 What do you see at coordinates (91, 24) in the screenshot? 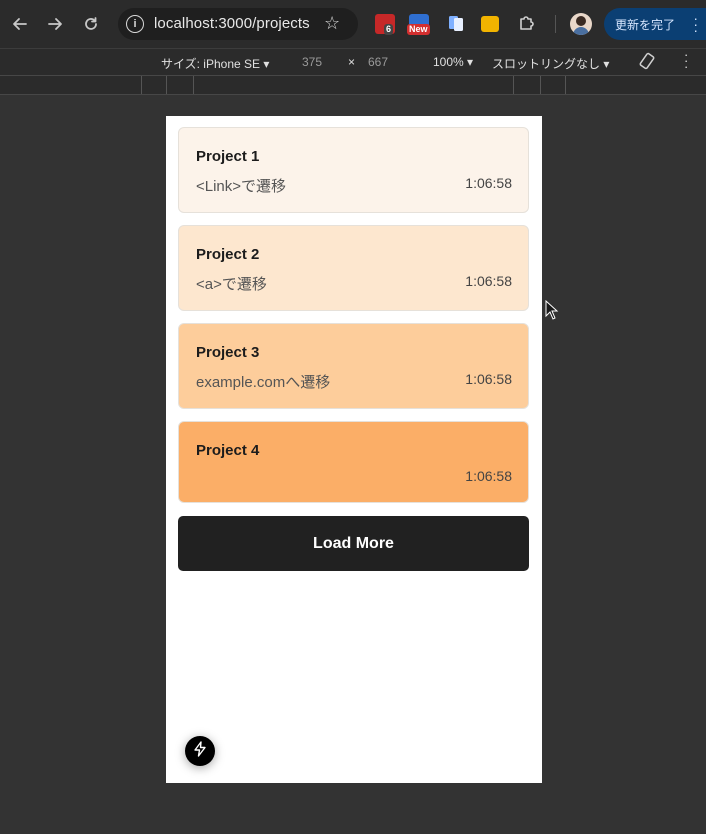
I see `reload-icon` at bounding box center [91, 24].